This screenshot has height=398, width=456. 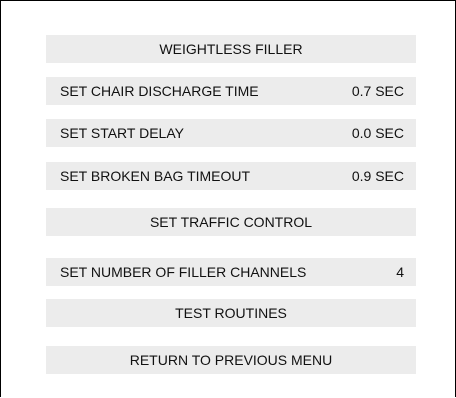 I want to click on weightless-filler-label: WEIGHTLESS FILLER, so click(x=231, y=49).